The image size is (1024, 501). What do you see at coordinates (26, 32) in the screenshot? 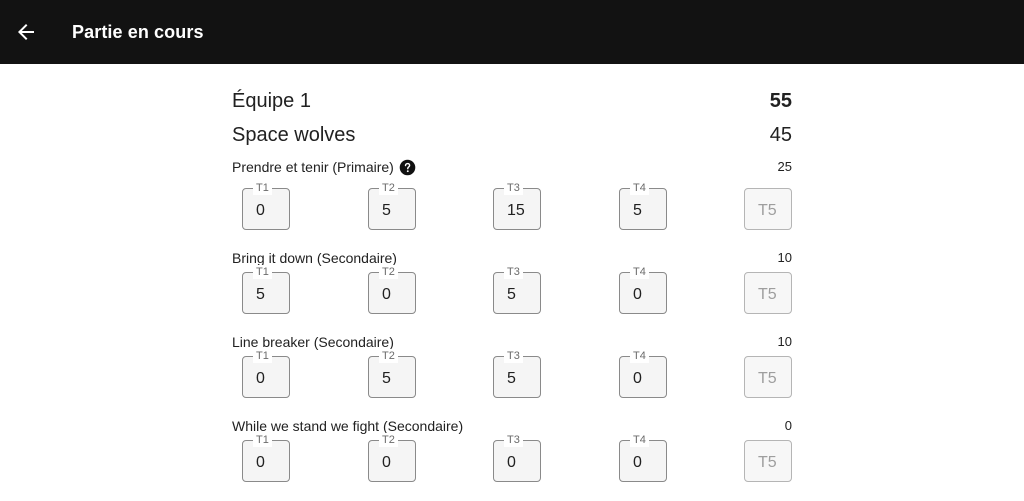
I see `back-arrow-icon` at bounding box center [26, 32].